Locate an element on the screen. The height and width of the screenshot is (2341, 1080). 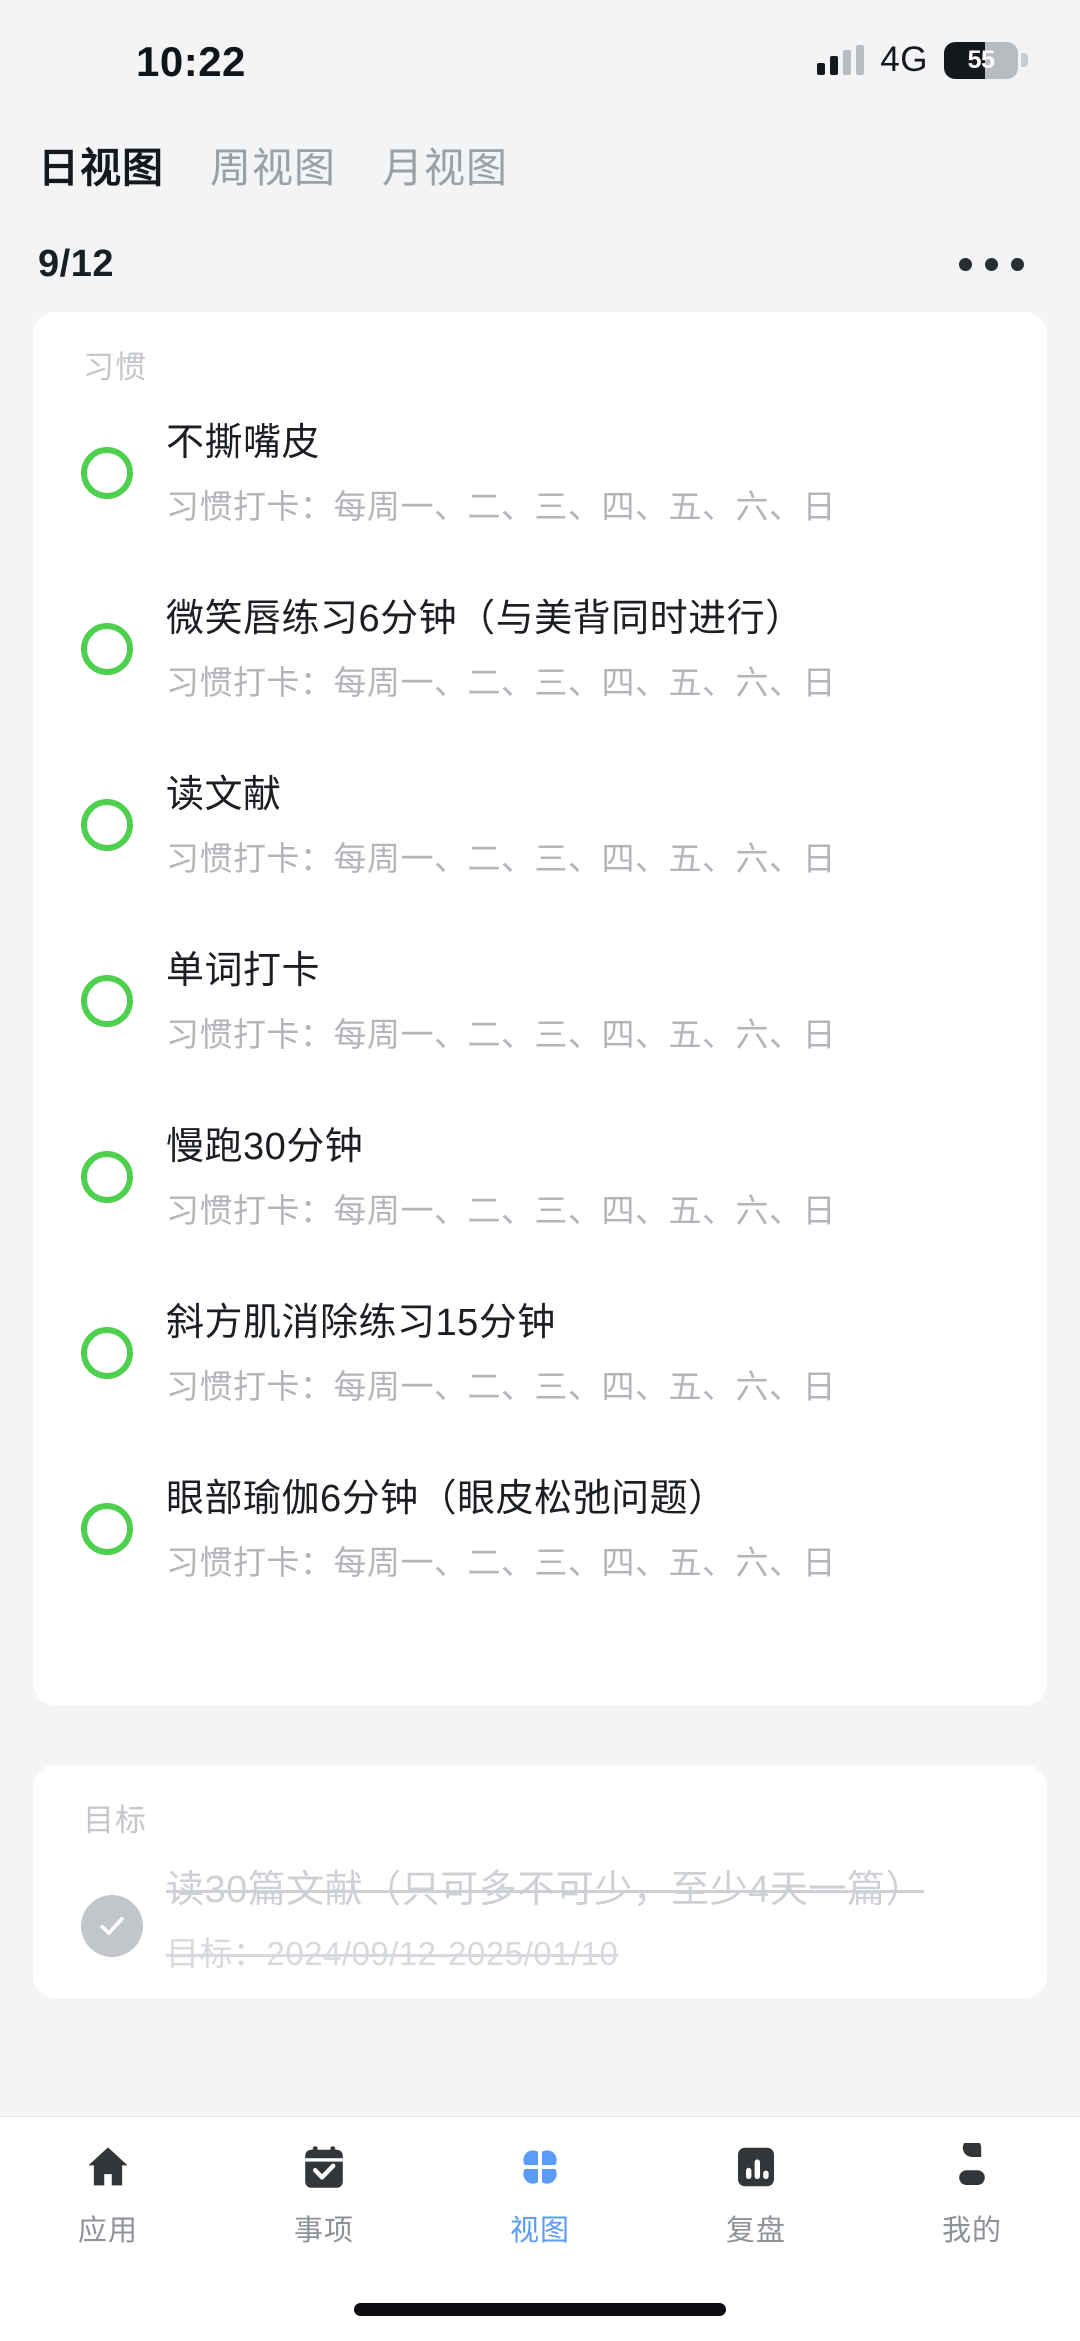
habit-list-item: 微笑唇练习6分钟（与美背同时进行） 习惯打卡：每周一、二、三、四、五、六、日 is located at coordinates (540, 662).